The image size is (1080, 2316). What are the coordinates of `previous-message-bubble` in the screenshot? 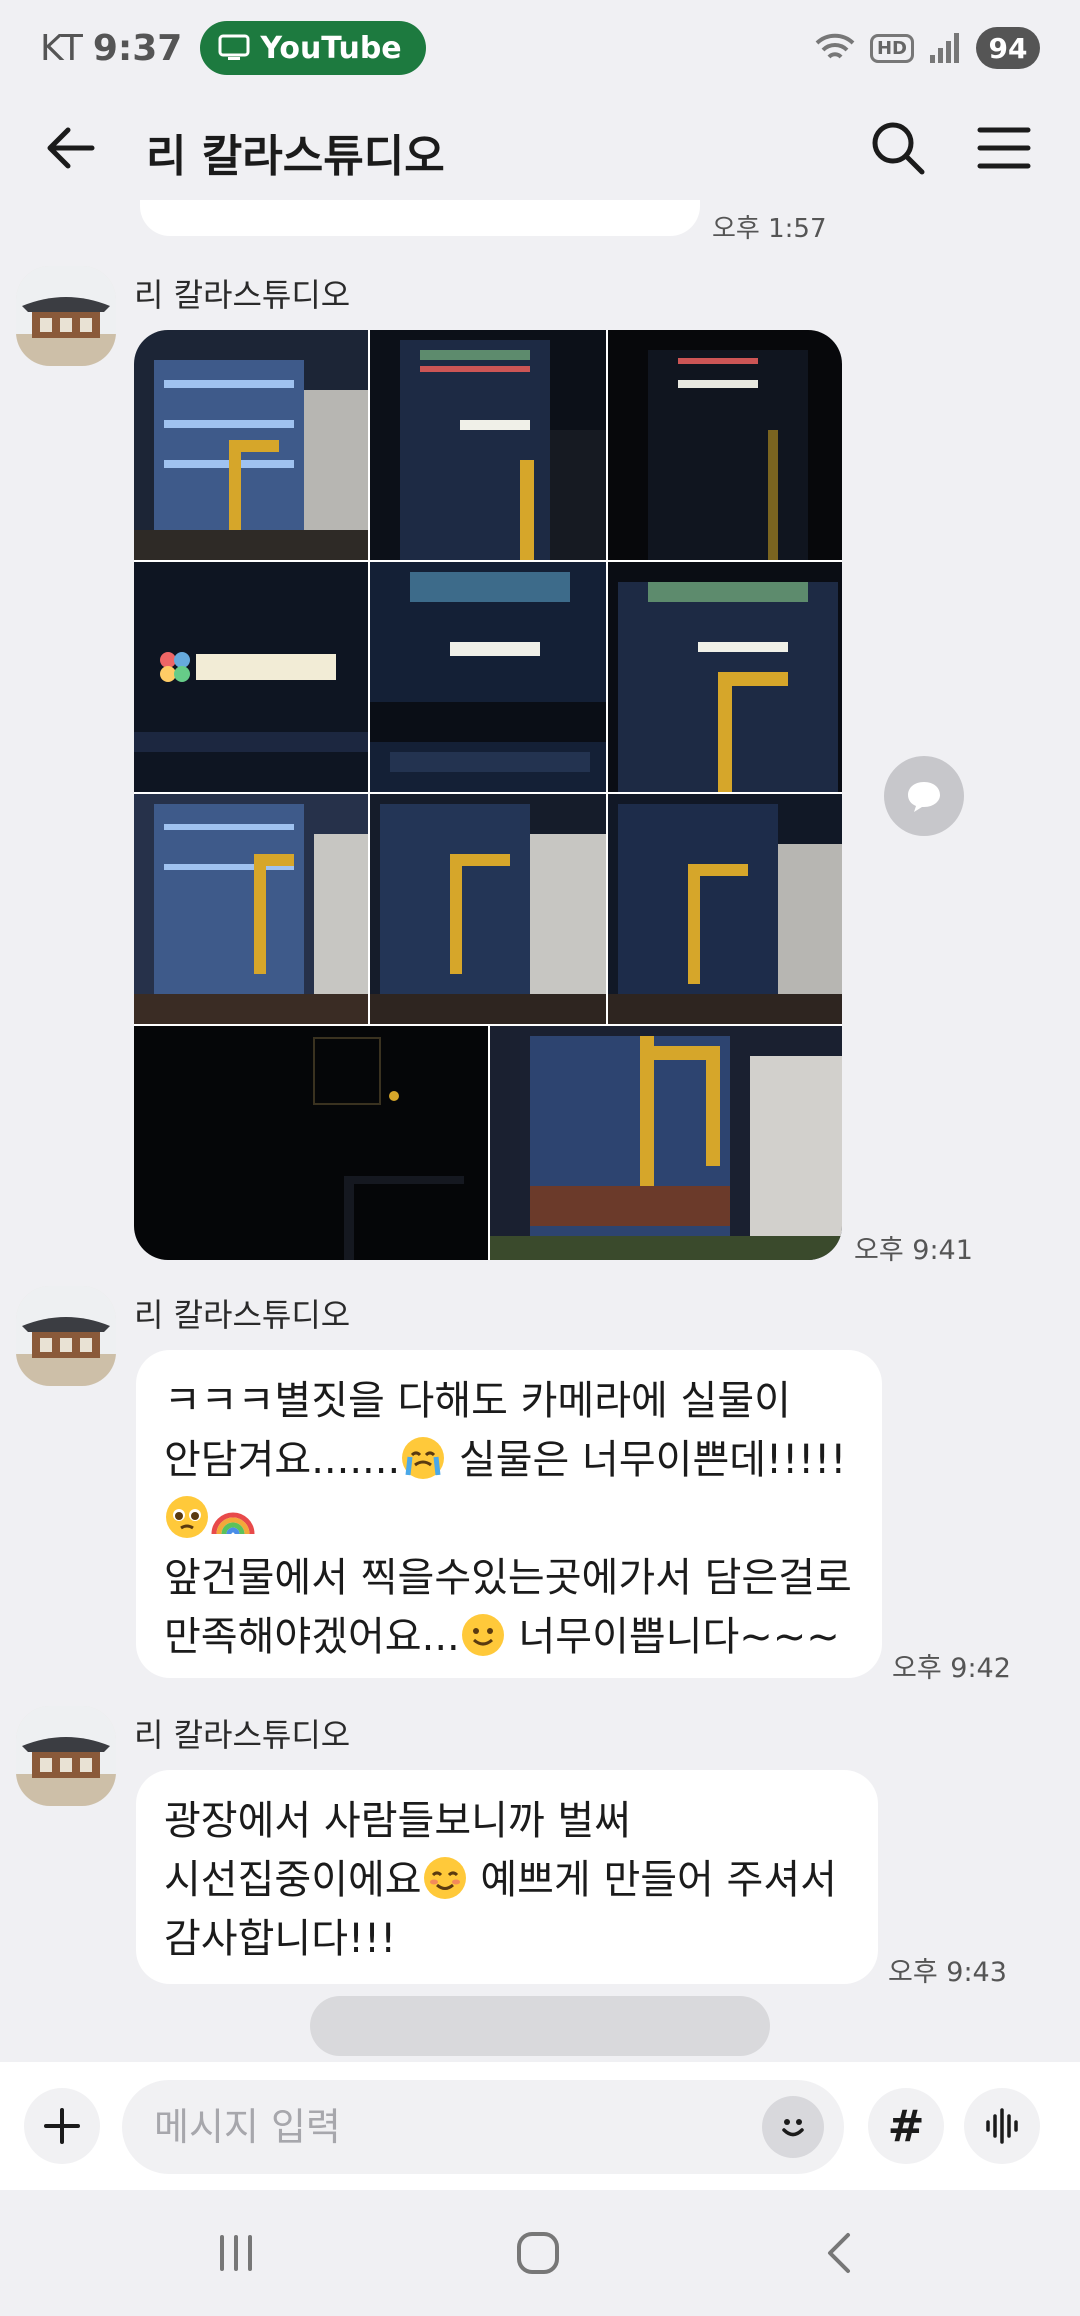 It's located at (420, 218).